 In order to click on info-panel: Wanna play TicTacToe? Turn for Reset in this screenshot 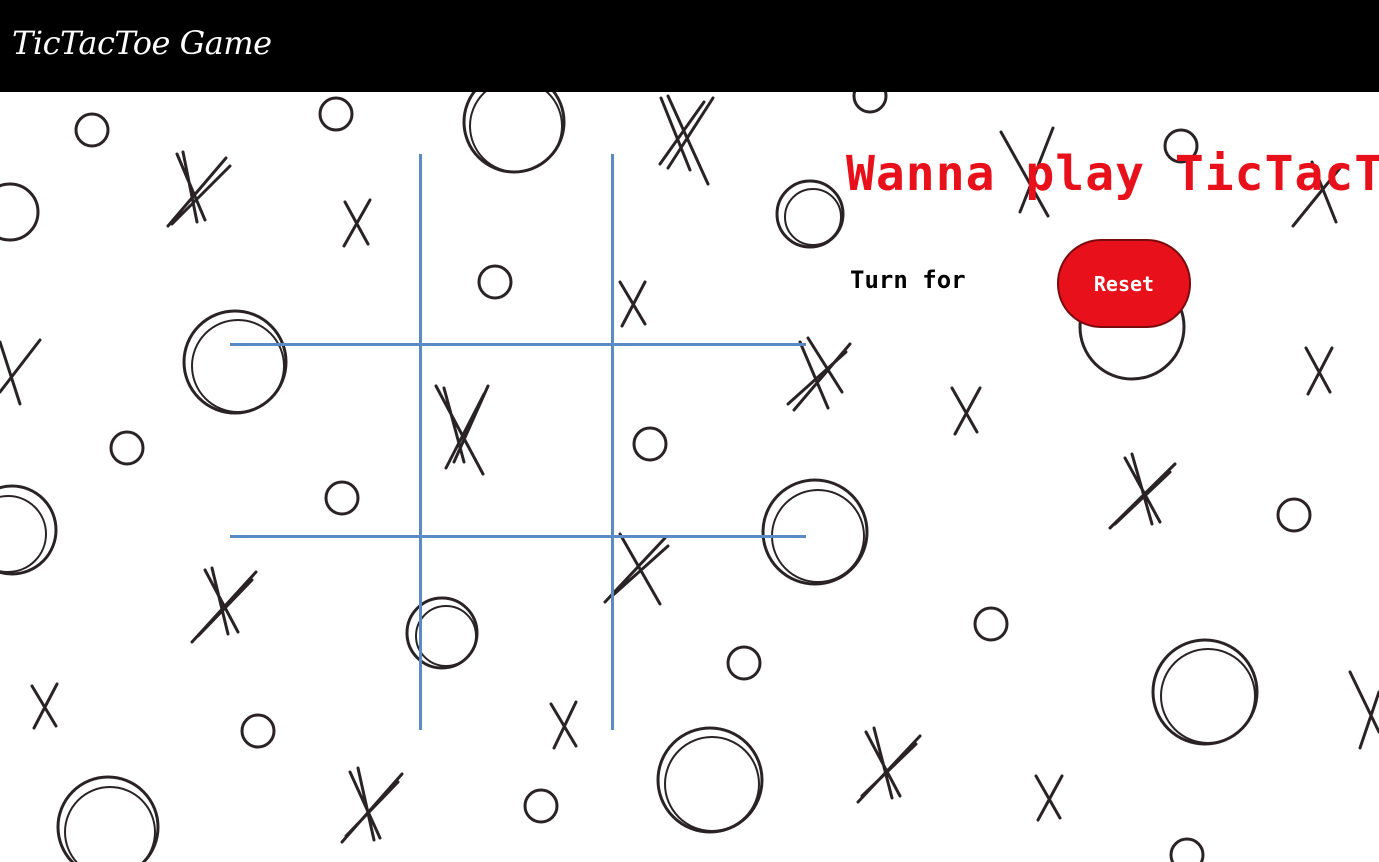, I will do `click(1112, 246)`.